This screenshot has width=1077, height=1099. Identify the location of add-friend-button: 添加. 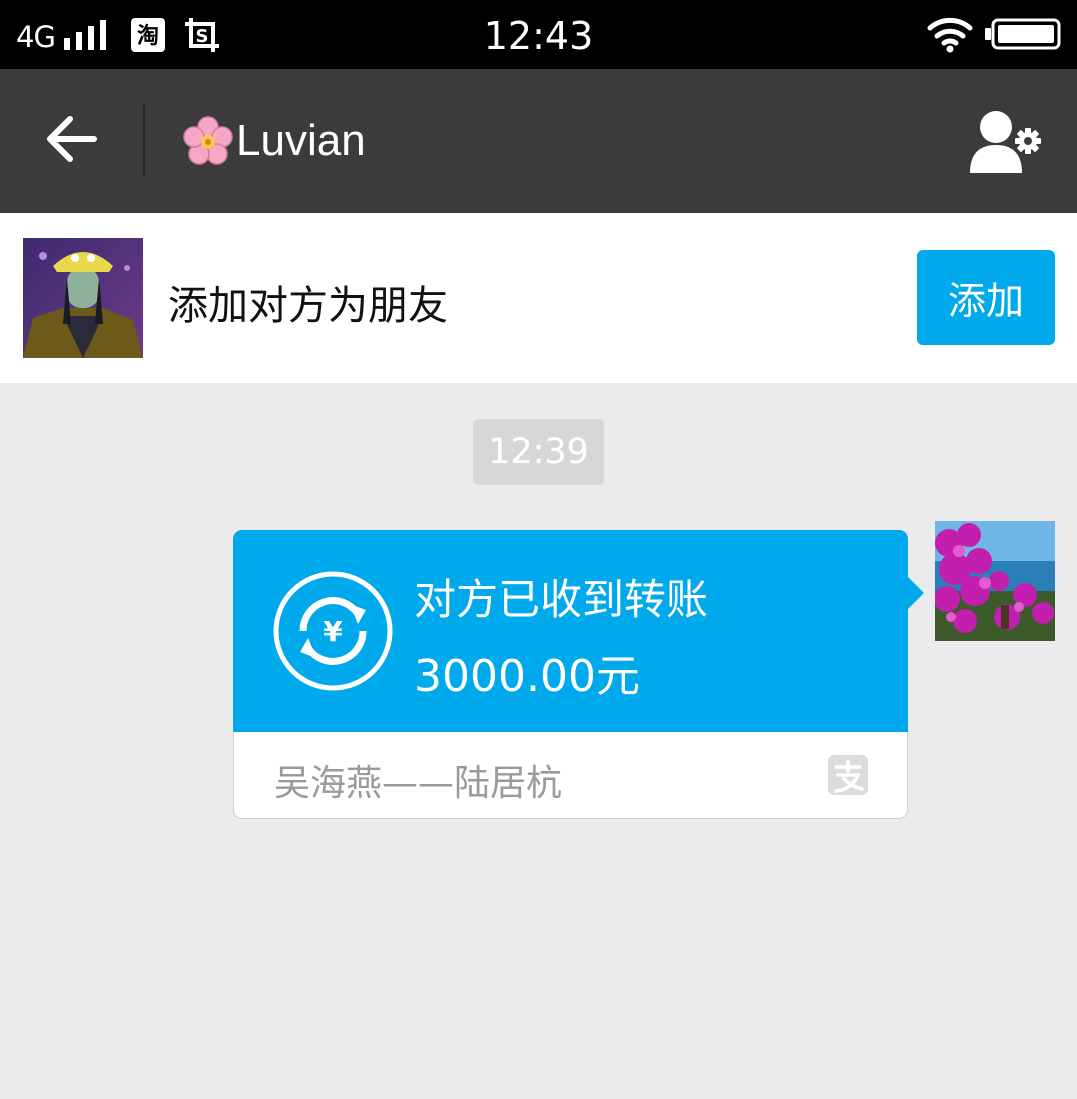
(986, 297).